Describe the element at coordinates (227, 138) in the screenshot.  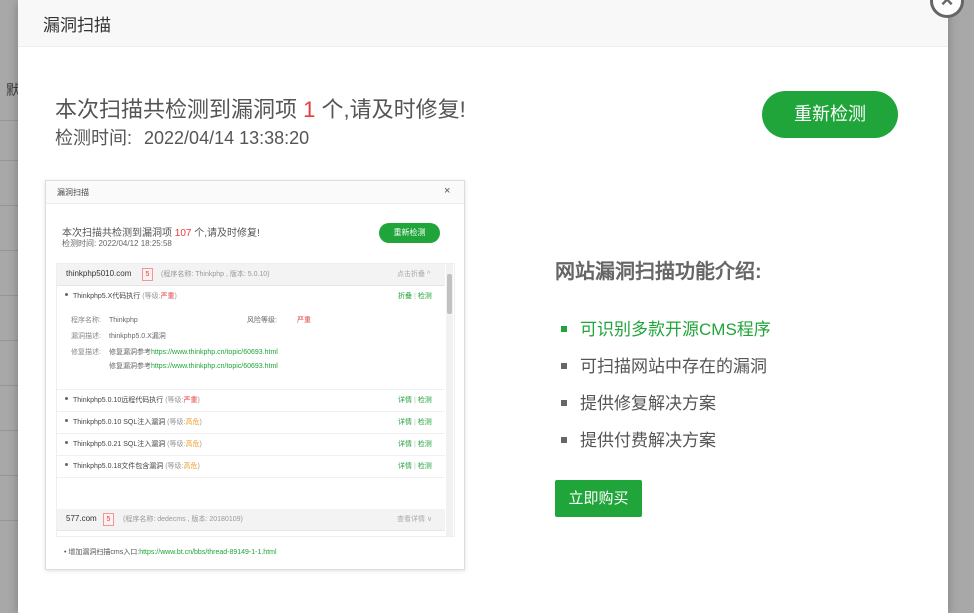
I see `scan-time-value: 2022/04/14 13:38:20` at that location.